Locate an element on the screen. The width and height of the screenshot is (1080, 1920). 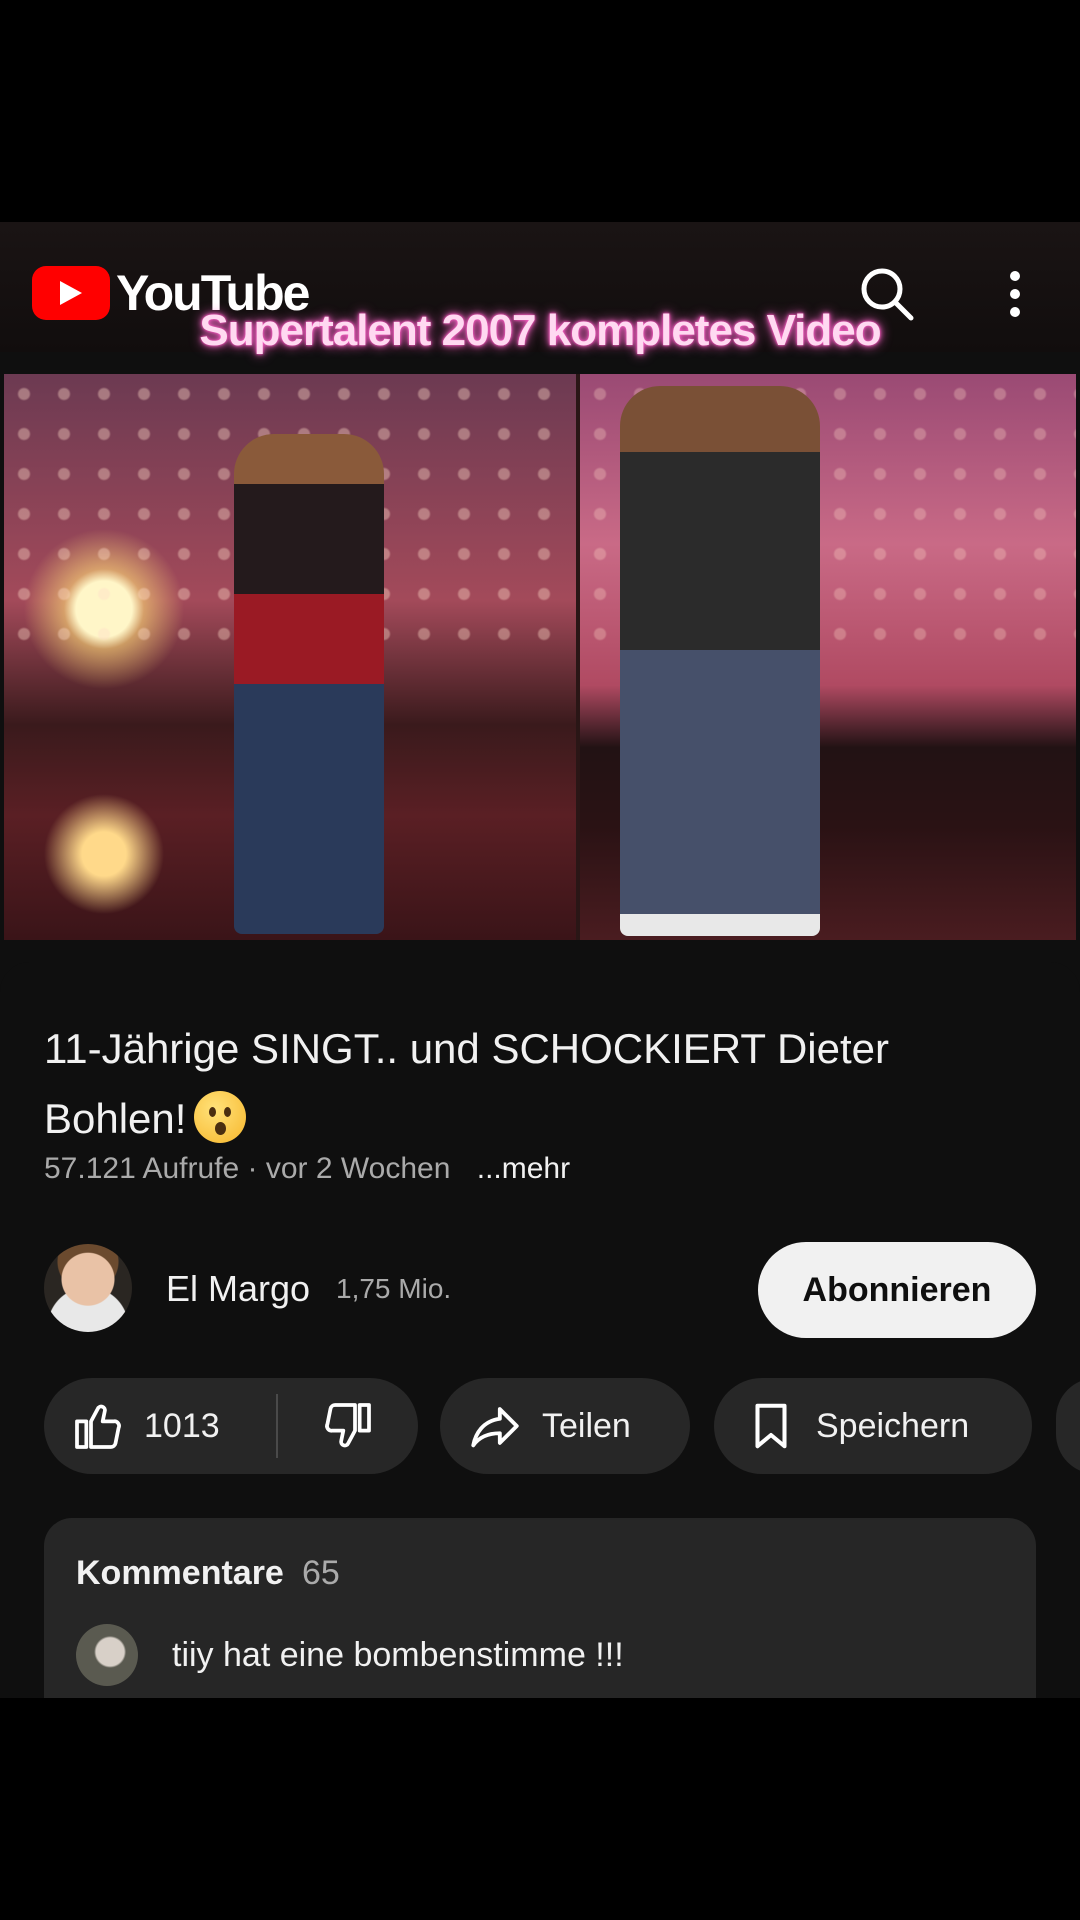
more-options-button is located at coordinates (1015, 294).